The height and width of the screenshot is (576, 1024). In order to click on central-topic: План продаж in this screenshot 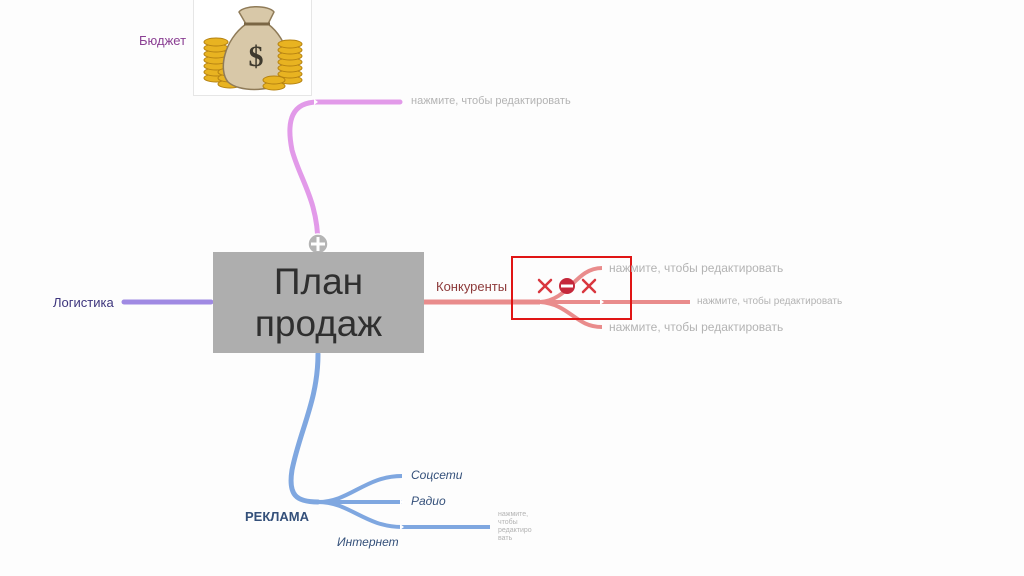, I will do `click(318, 302)`.